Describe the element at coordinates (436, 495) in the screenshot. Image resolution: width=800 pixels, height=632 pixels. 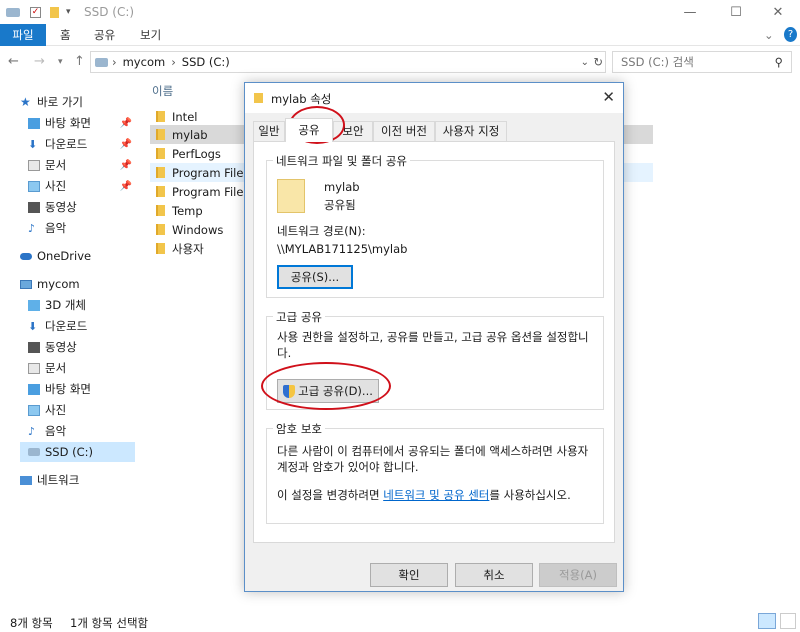
I see `network-sharing-center-link: 네트워크 및 공유 센터` at that location.